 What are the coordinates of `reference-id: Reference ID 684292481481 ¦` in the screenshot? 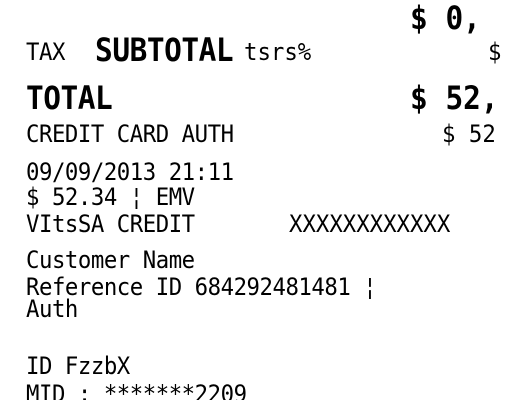 It's located at (201, 287).